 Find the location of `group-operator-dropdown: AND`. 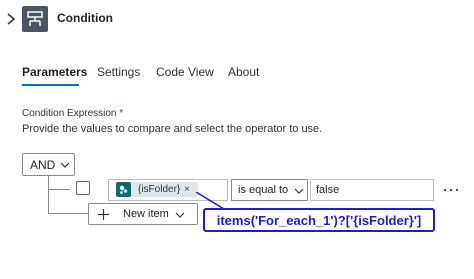

group-operator-dropdown: AND is located at coordinates (48, 164).